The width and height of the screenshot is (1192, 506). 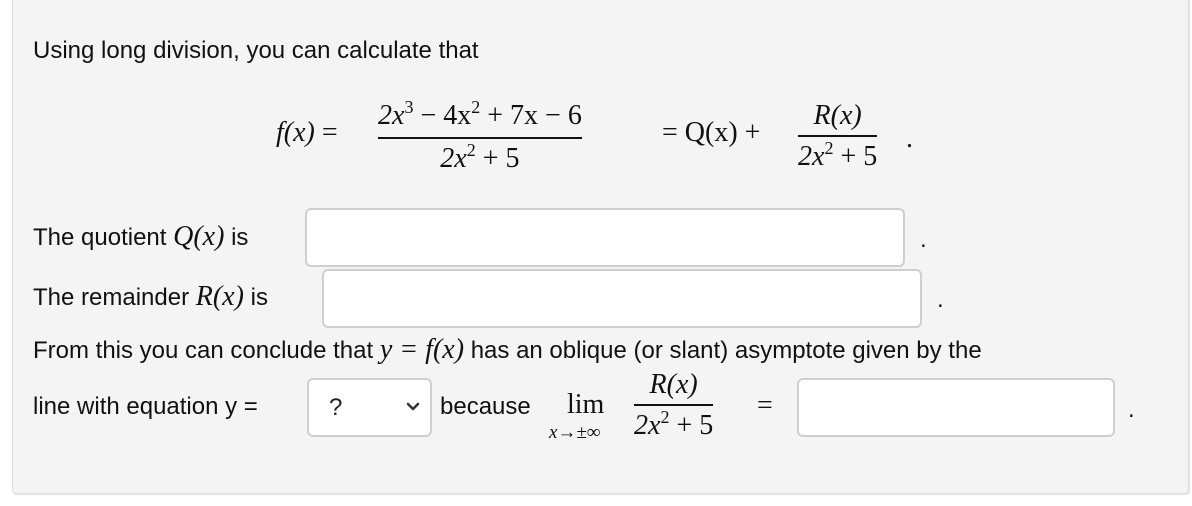 I want to click on quotient-period: ., so click(x=923, y=239).